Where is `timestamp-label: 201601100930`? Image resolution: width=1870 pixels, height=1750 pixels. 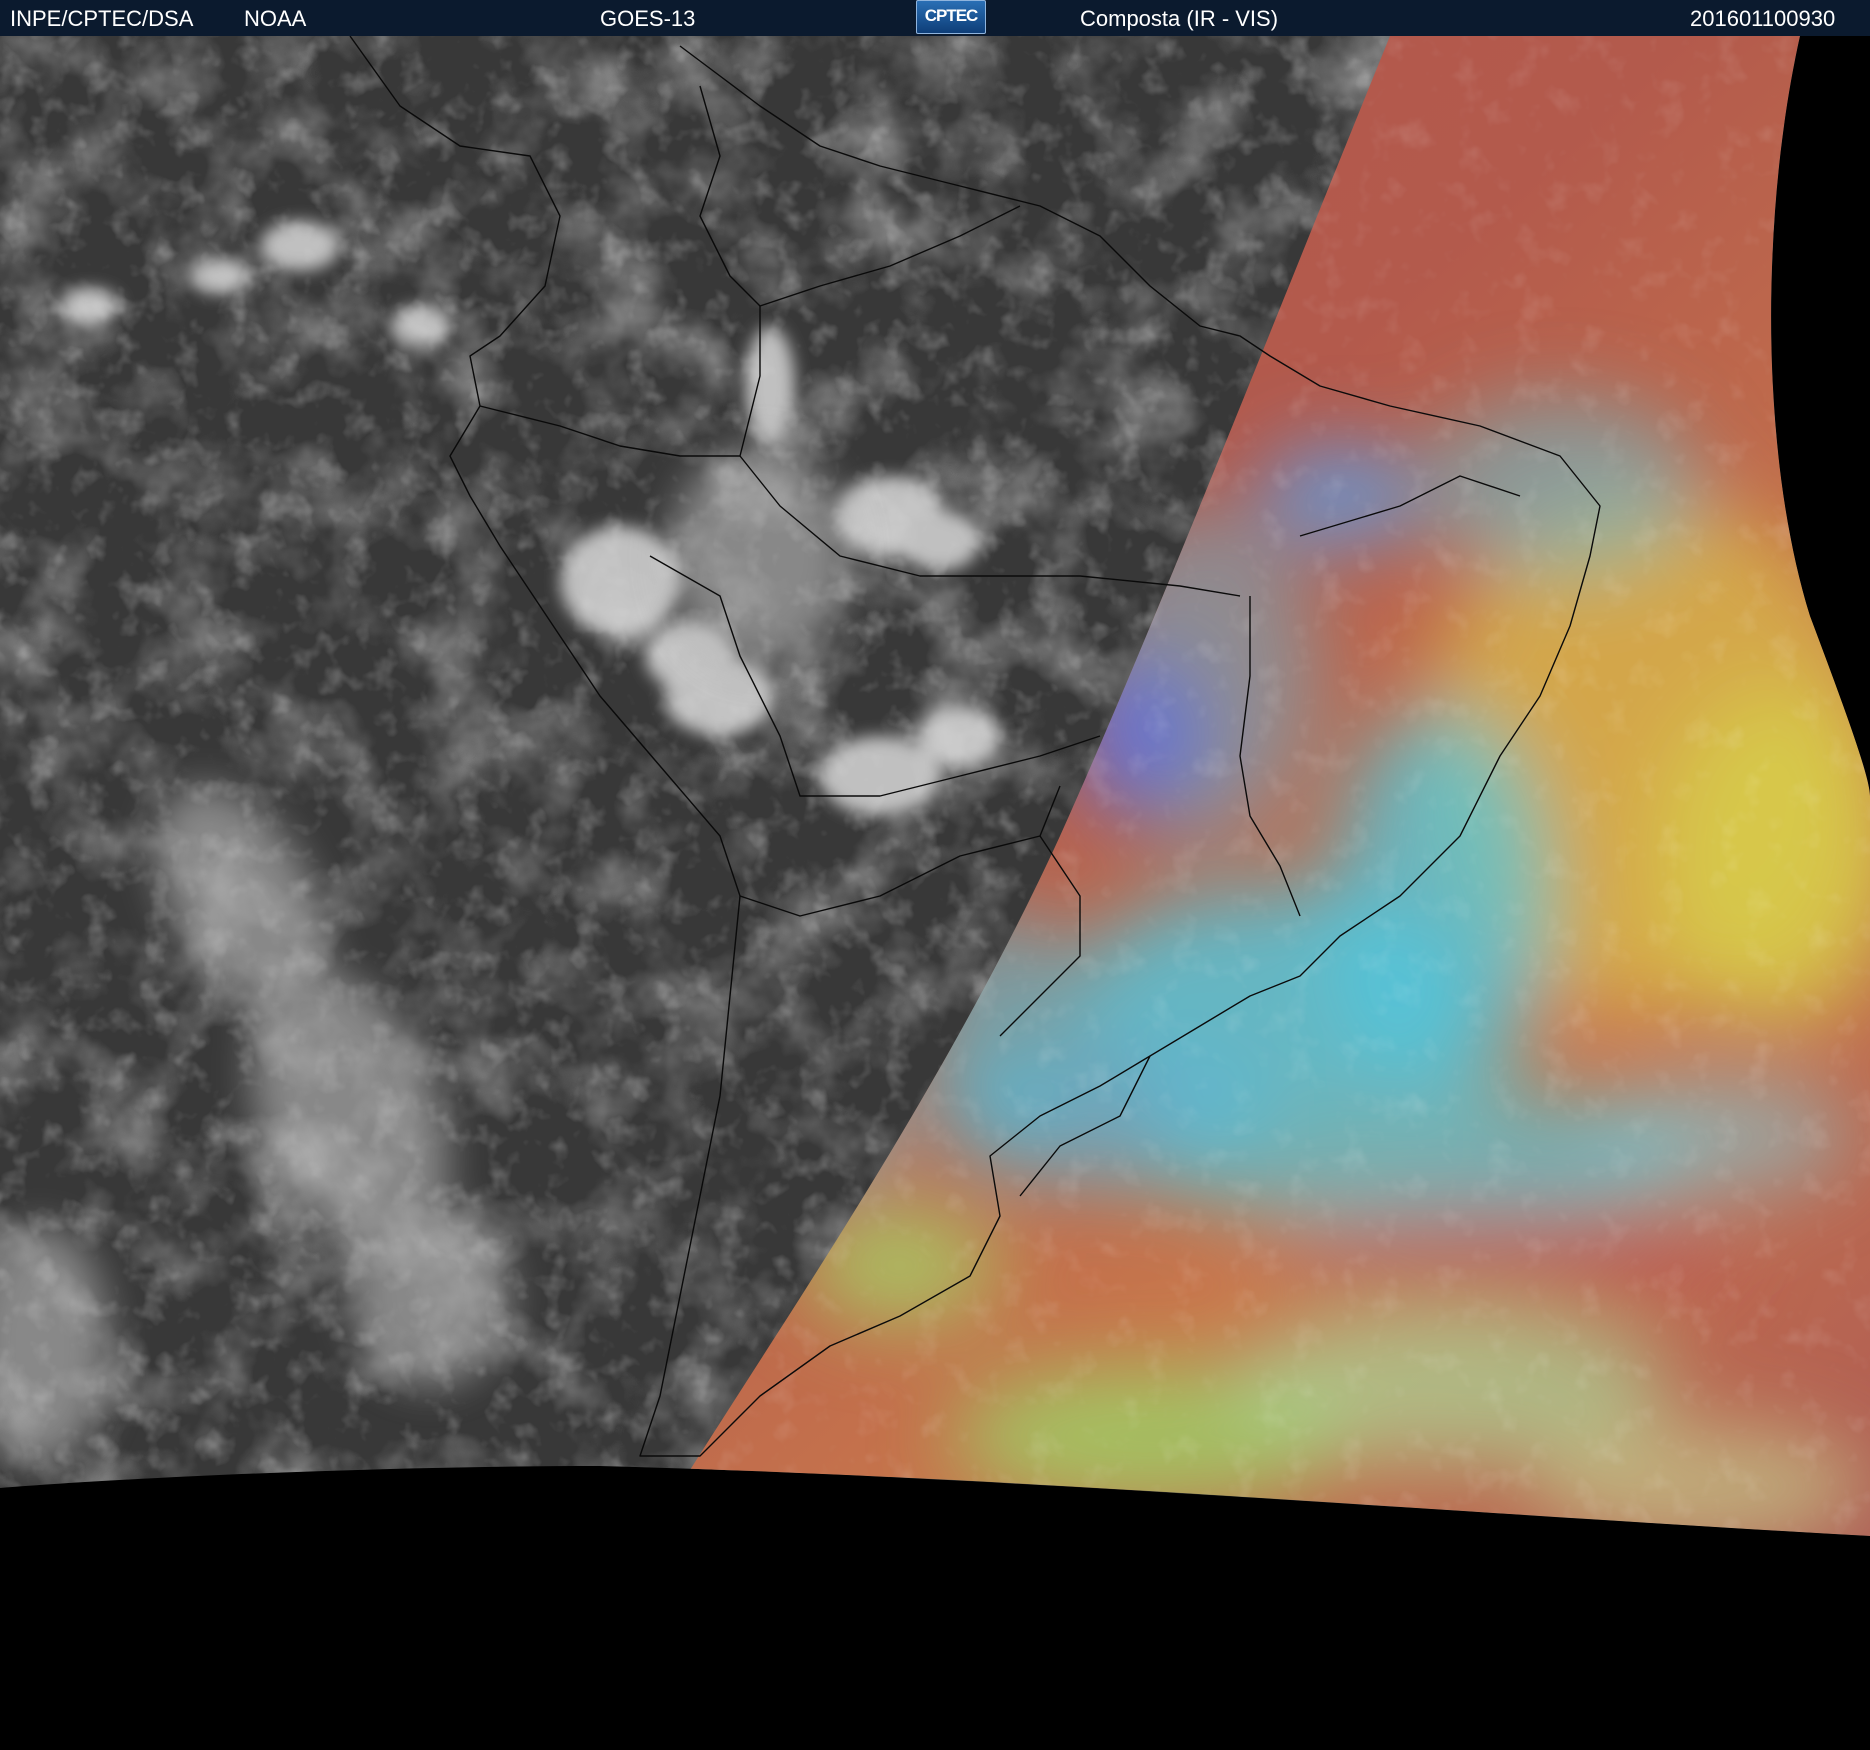 timestamp-label: 201601100930 is located at coordinates (1763, 18).